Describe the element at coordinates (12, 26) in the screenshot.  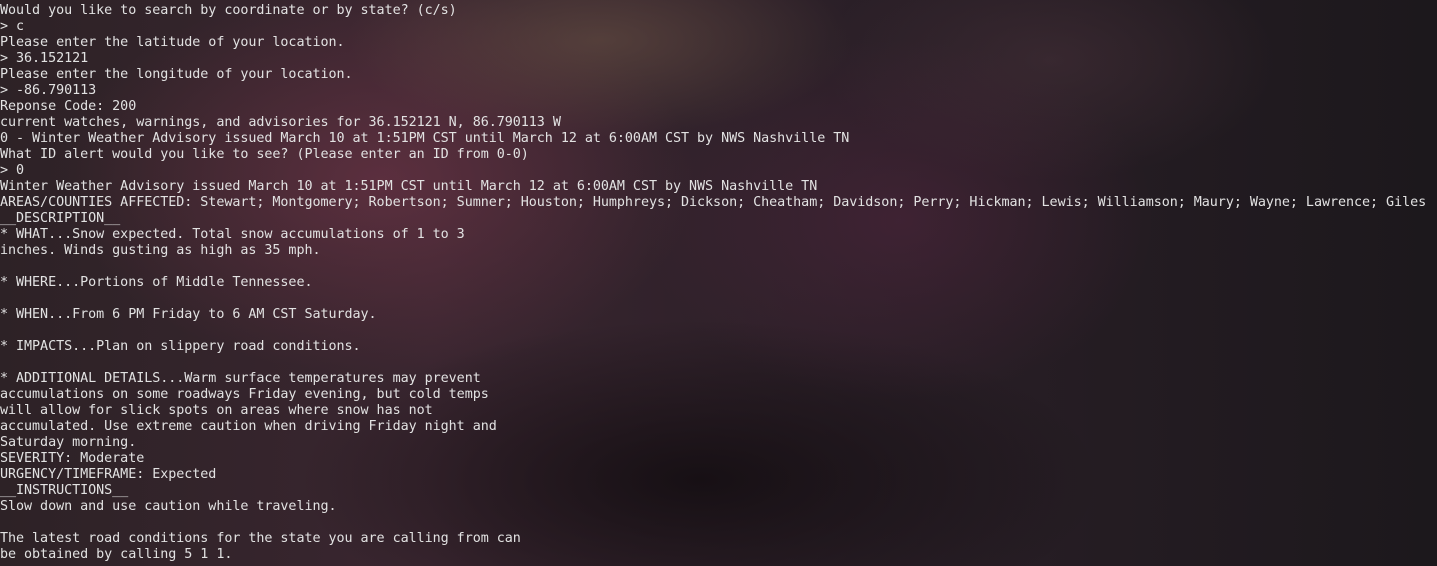
I see `user-input-mode: > c` at that location.